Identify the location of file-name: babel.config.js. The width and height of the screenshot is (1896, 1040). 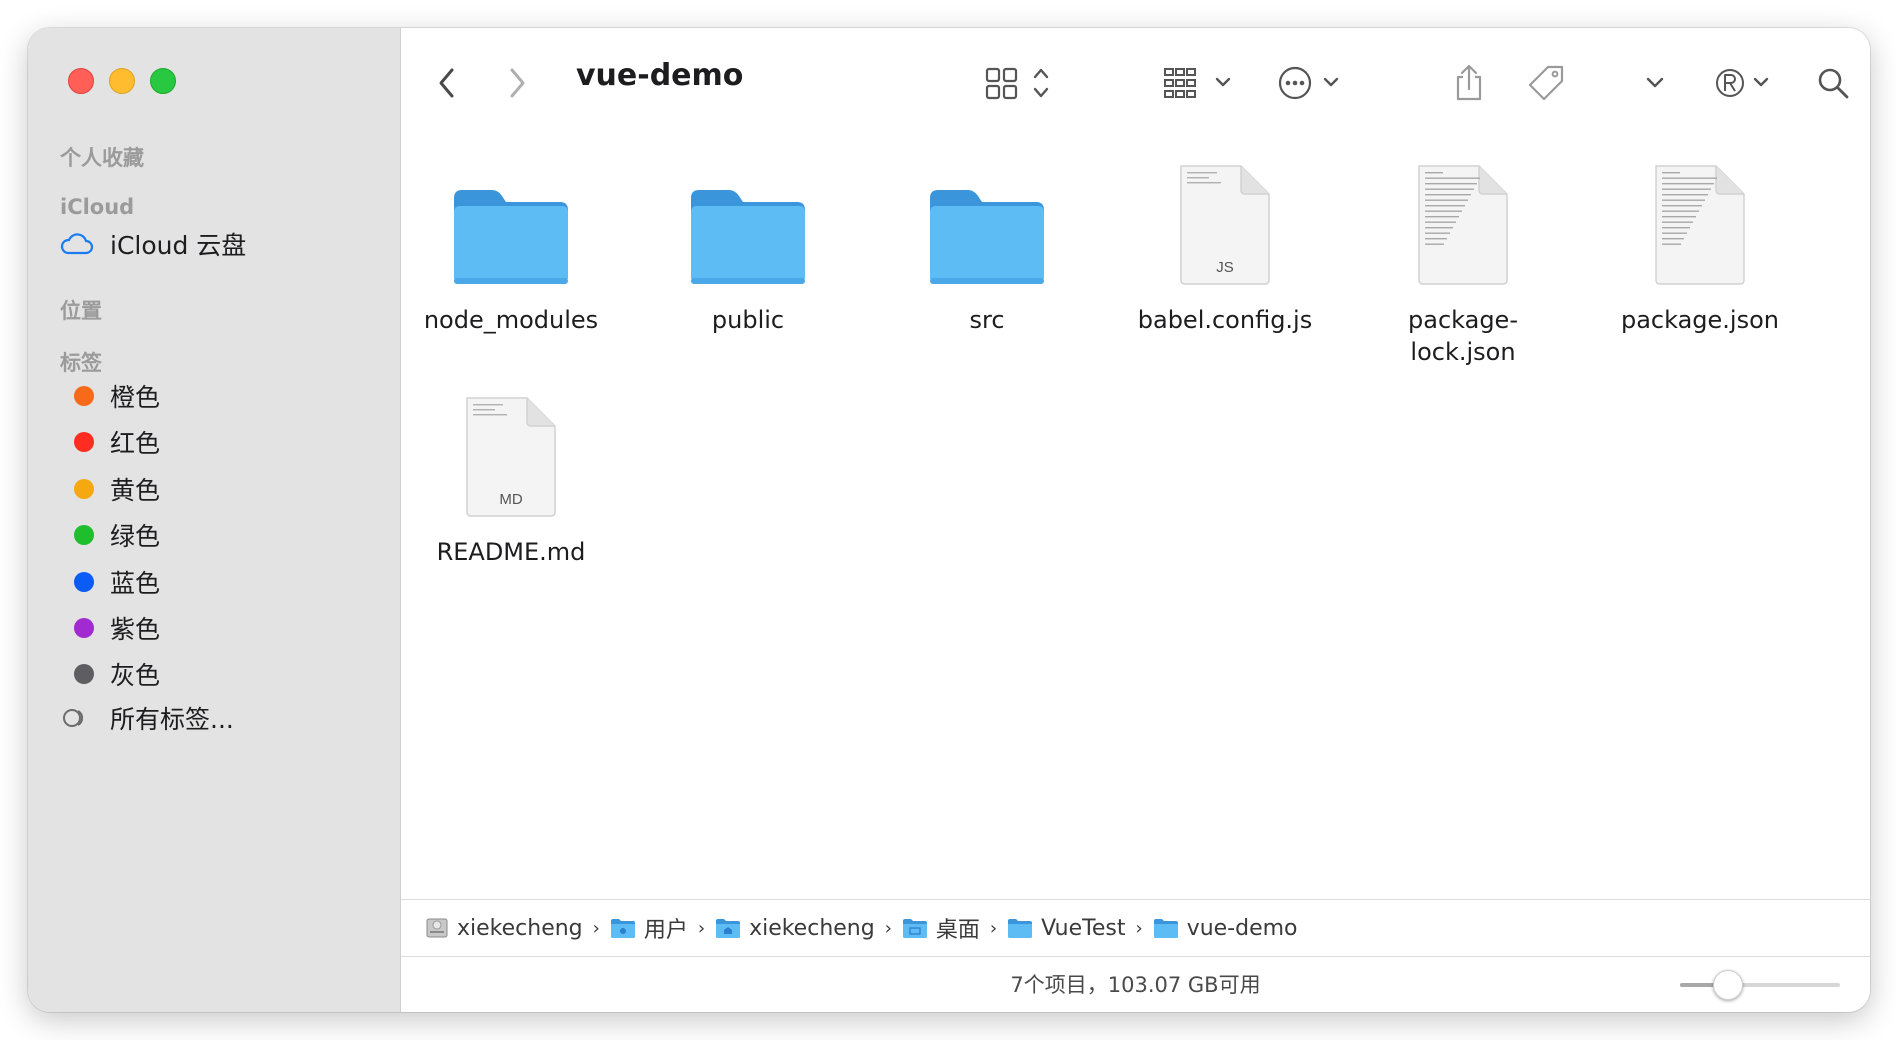
(1225, 320).